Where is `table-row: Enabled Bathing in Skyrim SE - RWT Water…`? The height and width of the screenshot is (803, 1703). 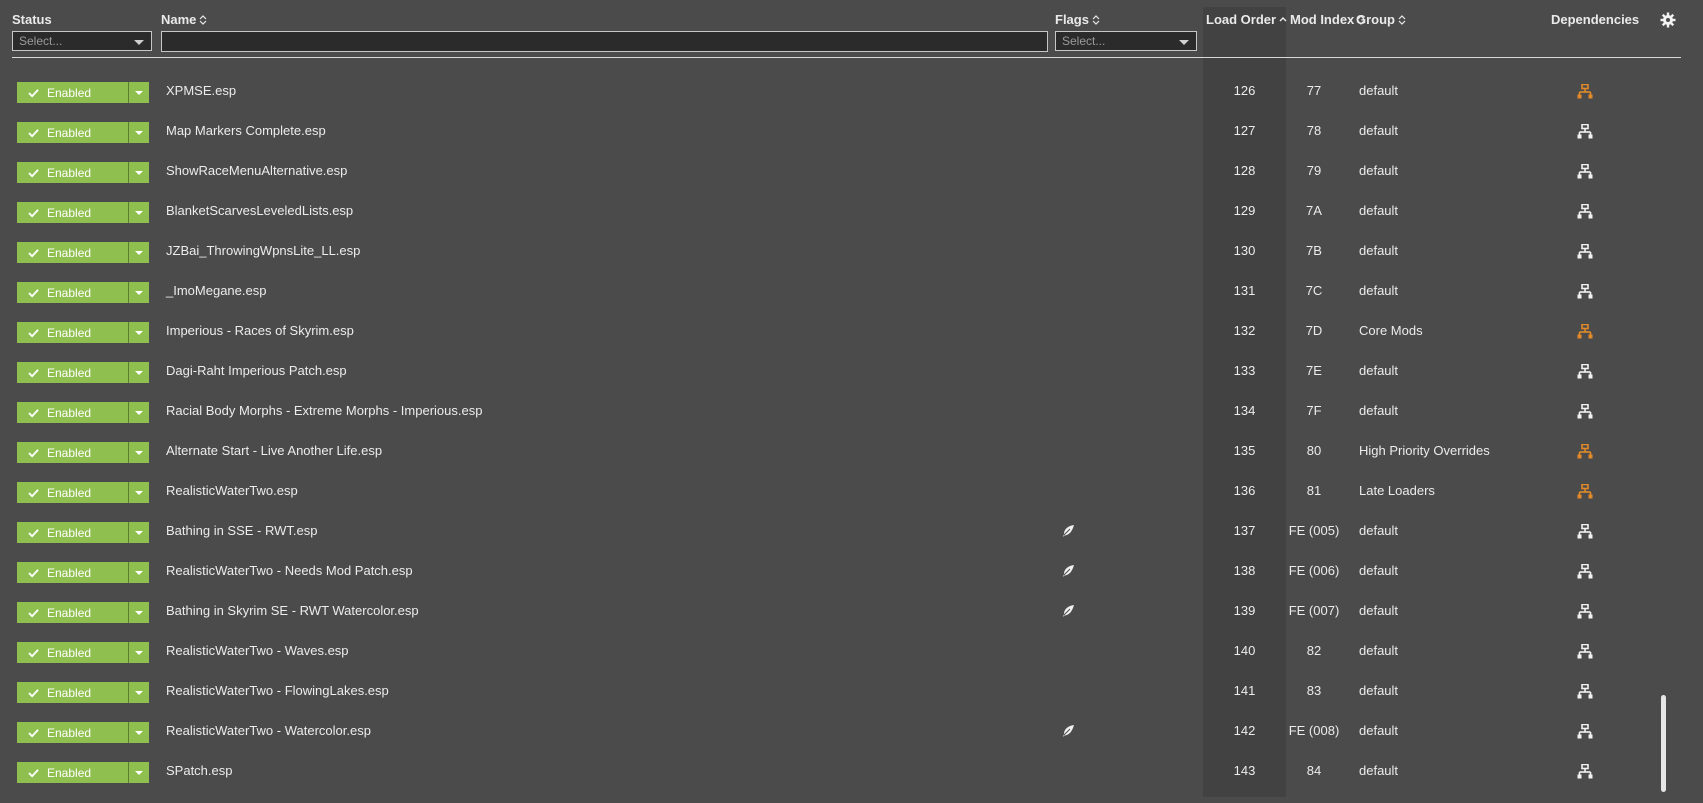
table-row: Enabled Bathing in Skyrim SE - RWT Water… is located at coordinates (851, 612).